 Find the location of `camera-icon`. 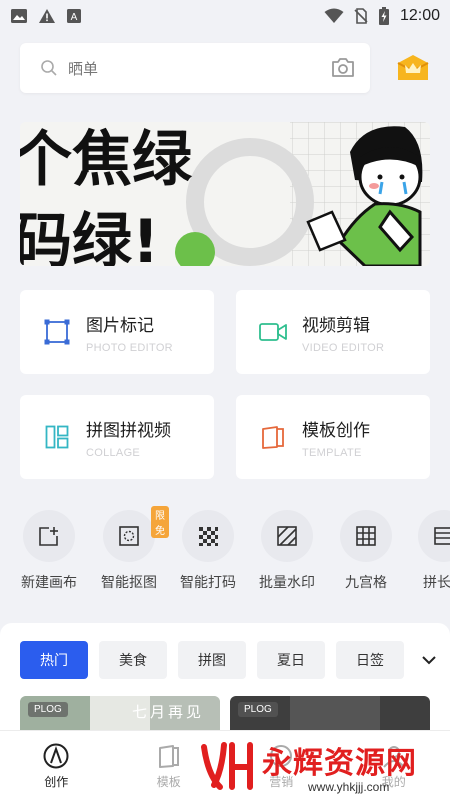

camera-icon is located at coordinates (343, 68).